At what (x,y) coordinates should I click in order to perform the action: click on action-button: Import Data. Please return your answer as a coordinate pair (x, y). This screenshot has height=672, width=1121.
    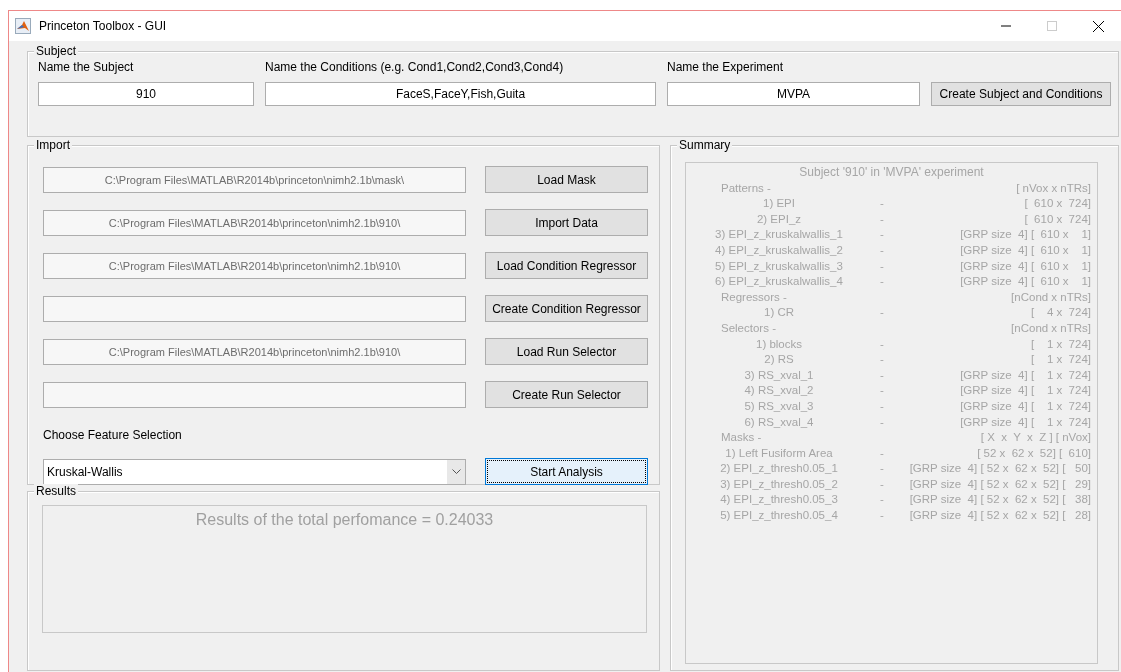
    Looking at the image, I should click on (566, 222).